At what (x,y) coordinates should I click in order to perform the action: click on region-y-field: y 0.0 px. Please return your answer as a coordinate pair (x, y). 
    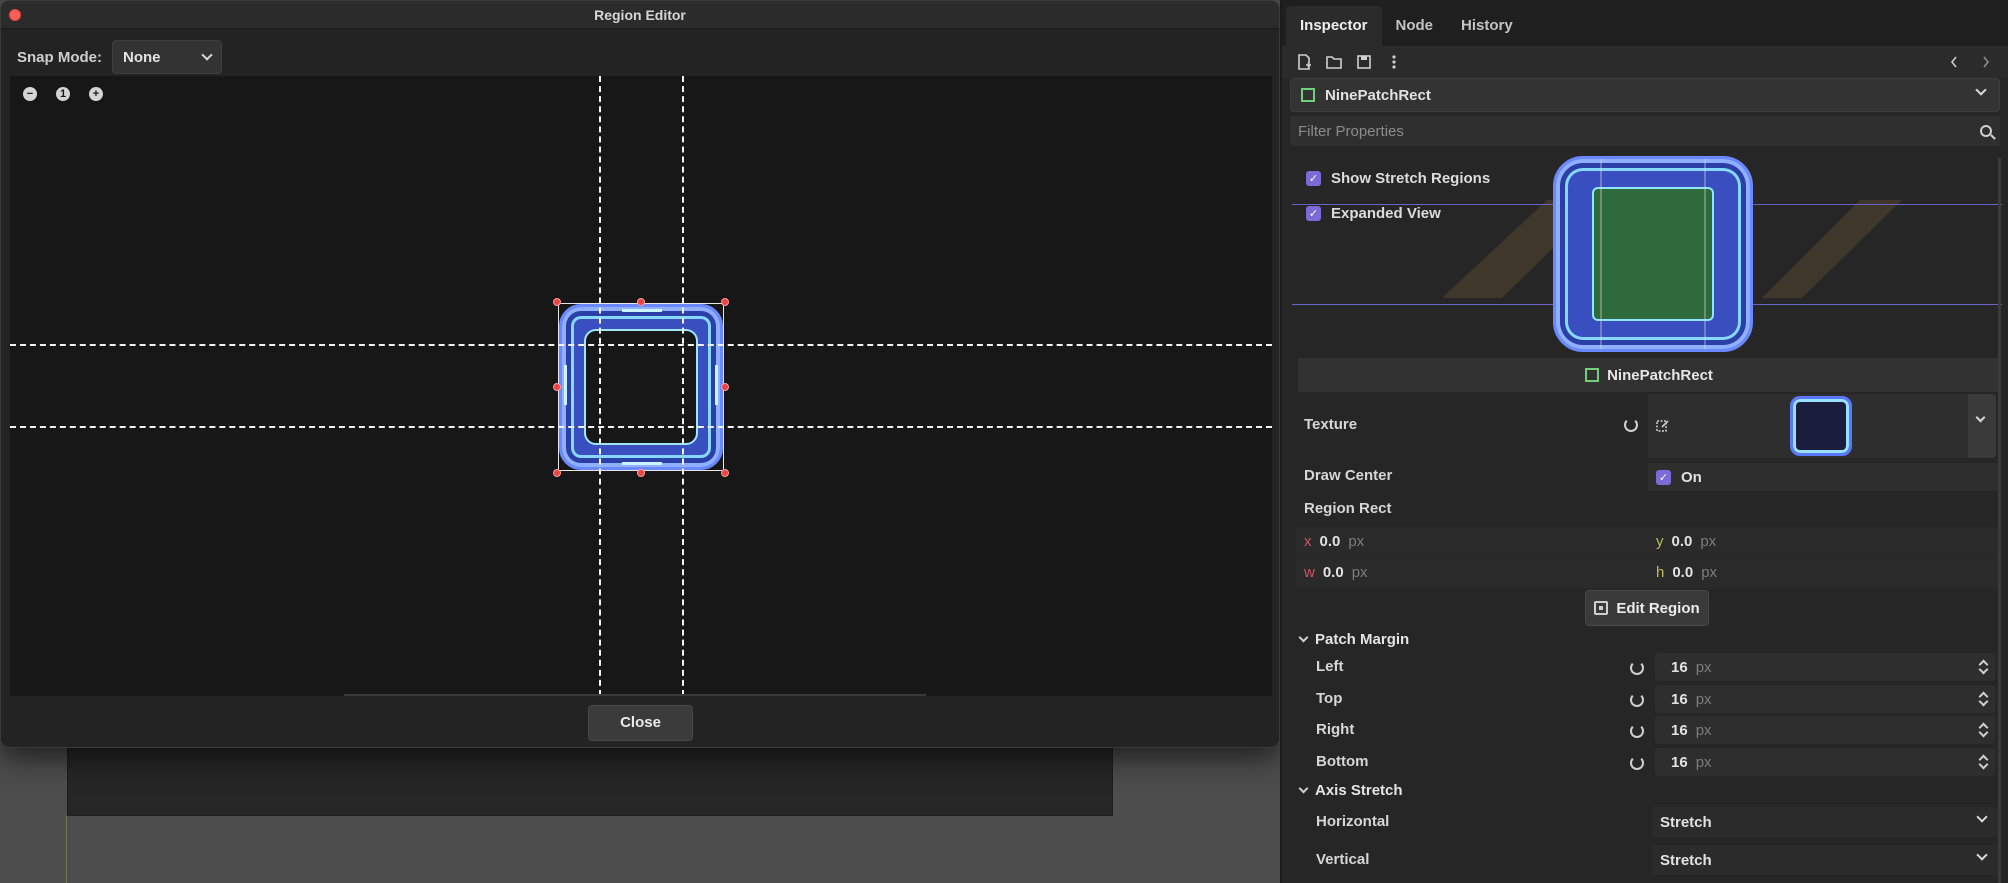
    Looking at the image, I should click on (1686, 541).